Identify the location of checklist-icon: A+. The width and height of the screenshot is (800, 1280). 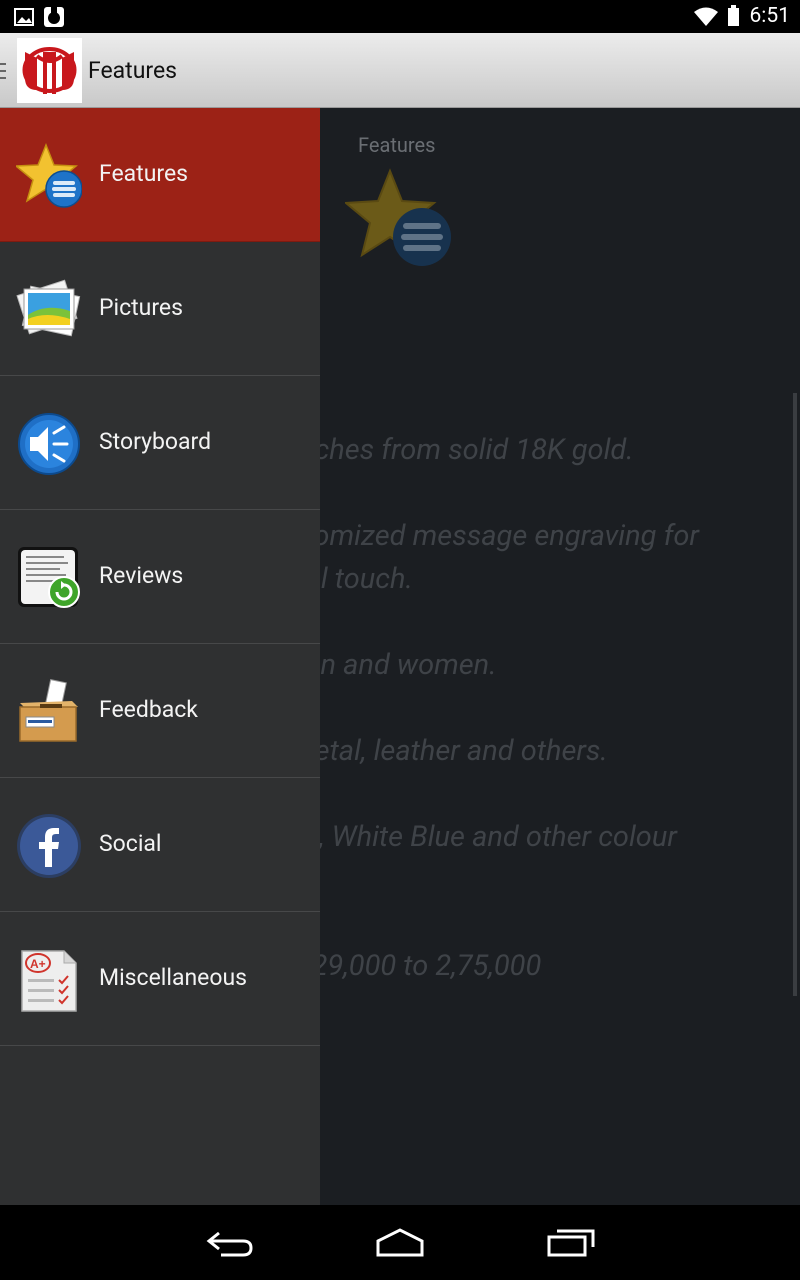
(49, 980).